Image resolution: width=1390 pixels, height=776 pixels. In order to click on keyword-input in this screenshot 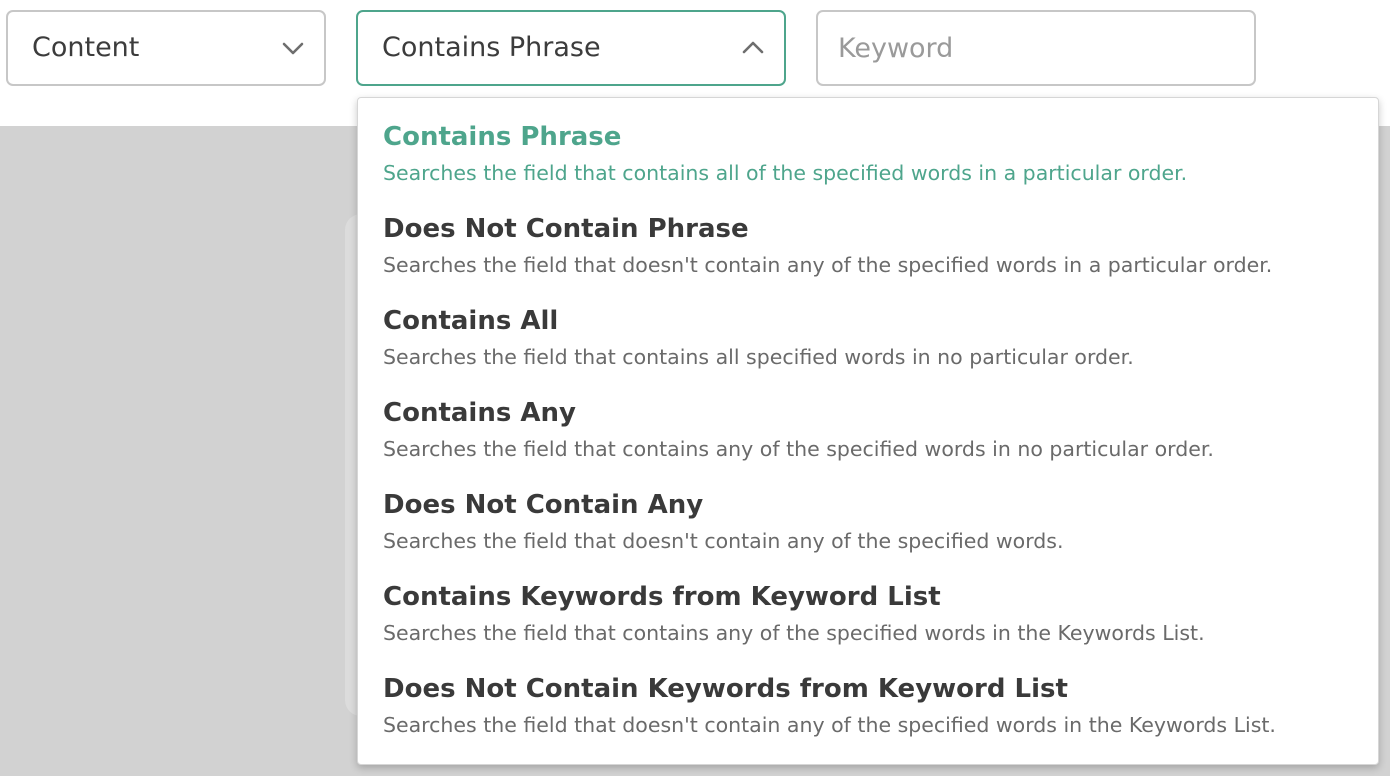, I will do `click(1036, 48)`.